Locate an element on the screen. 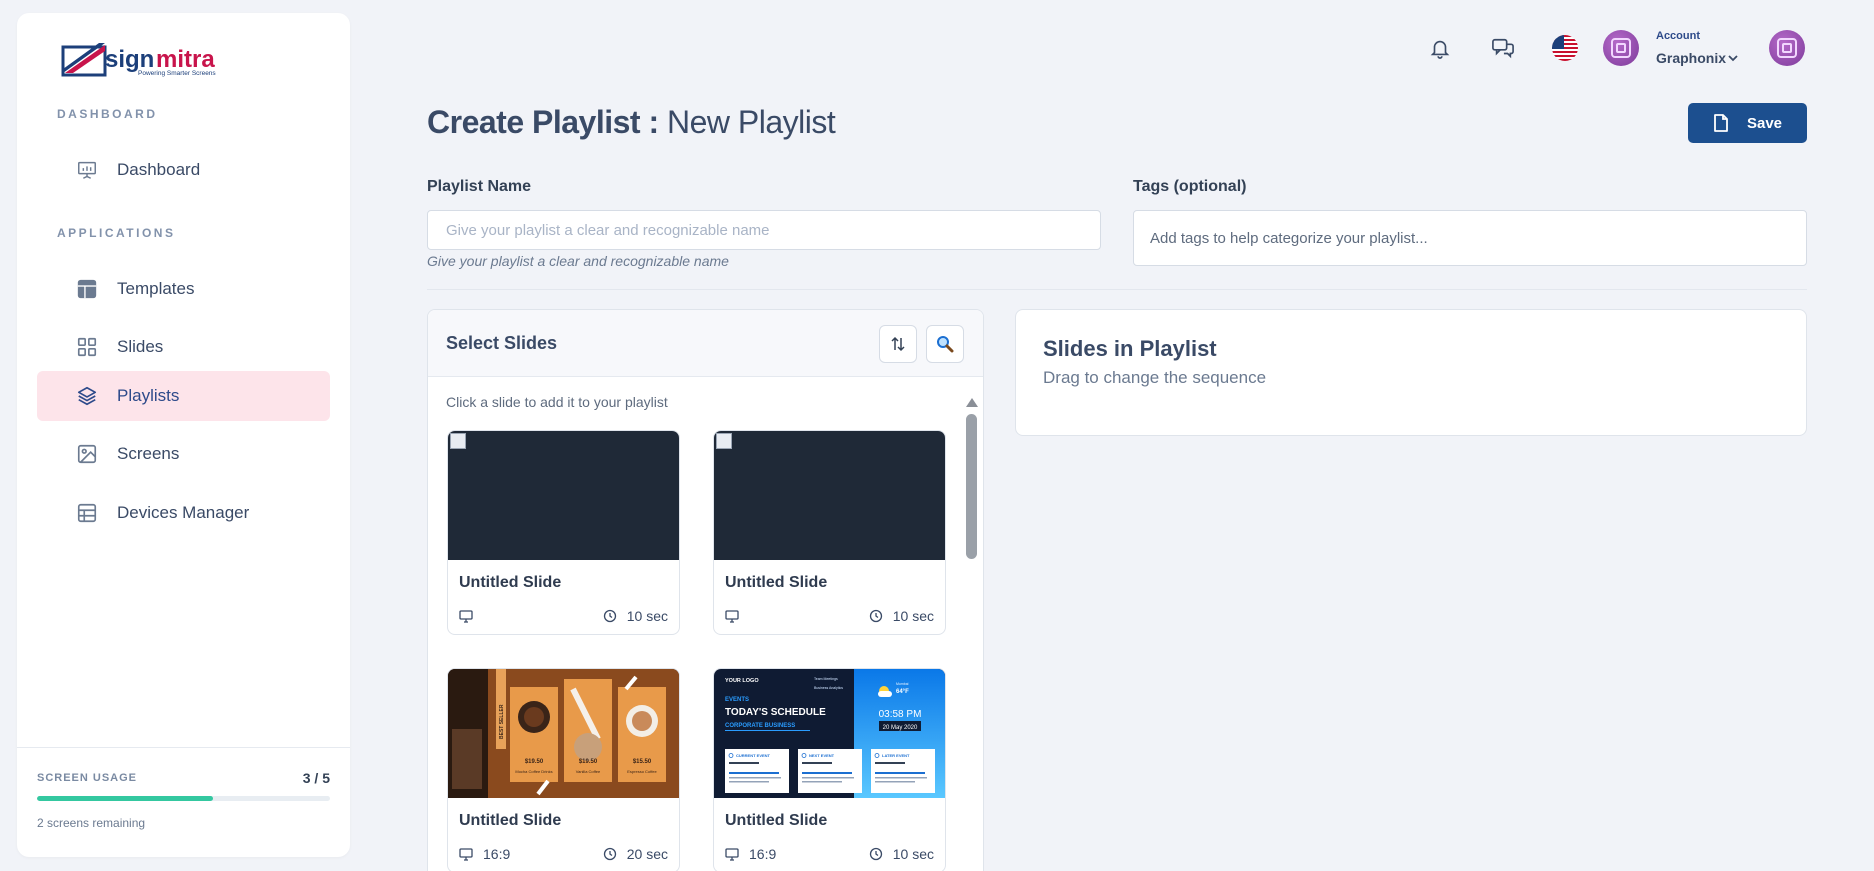  save-label: Save is located at coordinates (1764, 123).